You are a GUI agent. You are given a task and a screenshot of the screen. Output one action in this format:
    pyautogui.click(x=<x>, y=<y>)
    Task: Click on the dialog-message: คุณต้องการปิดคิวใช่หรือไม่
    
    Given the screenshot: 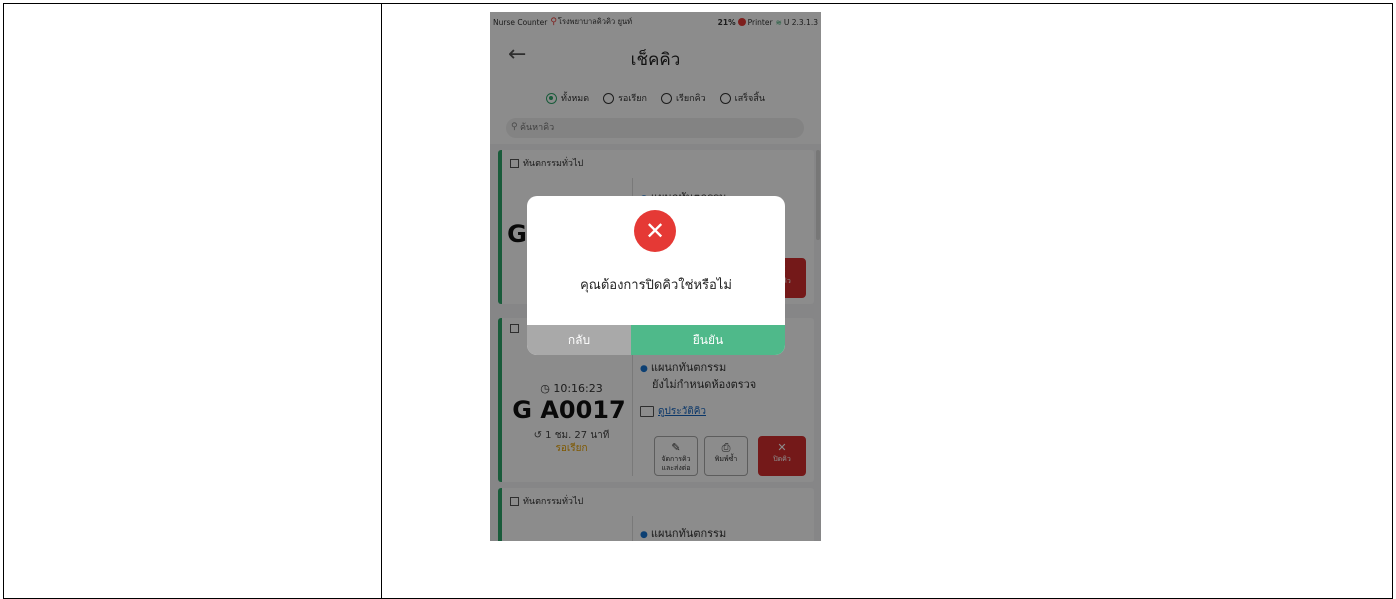 What is the action you would take?
    pyautogui.click(x=656, y=285)
    